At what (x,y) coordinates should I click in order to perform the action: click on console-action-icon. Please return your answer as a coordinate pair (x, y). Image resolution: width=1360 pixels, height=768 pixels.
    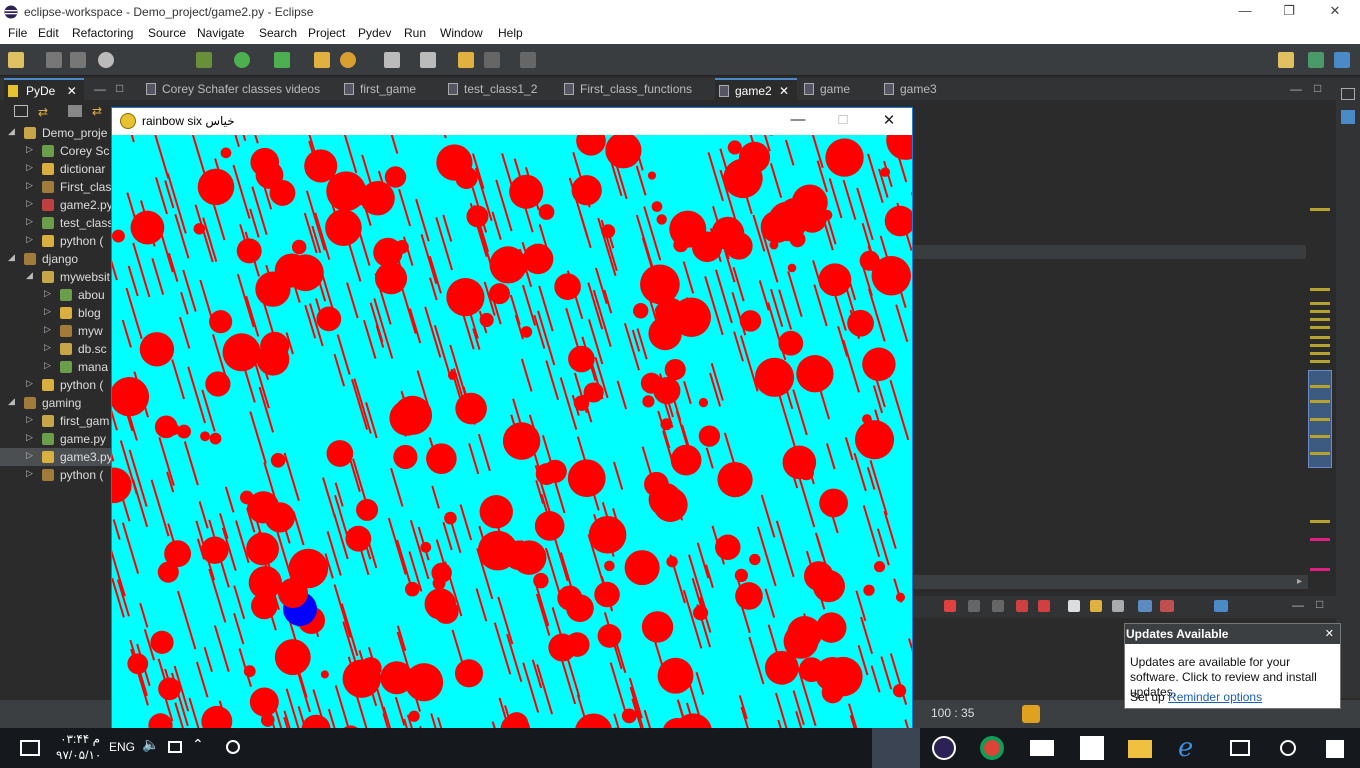
    Looking at the image, I should click on (1022, 606).